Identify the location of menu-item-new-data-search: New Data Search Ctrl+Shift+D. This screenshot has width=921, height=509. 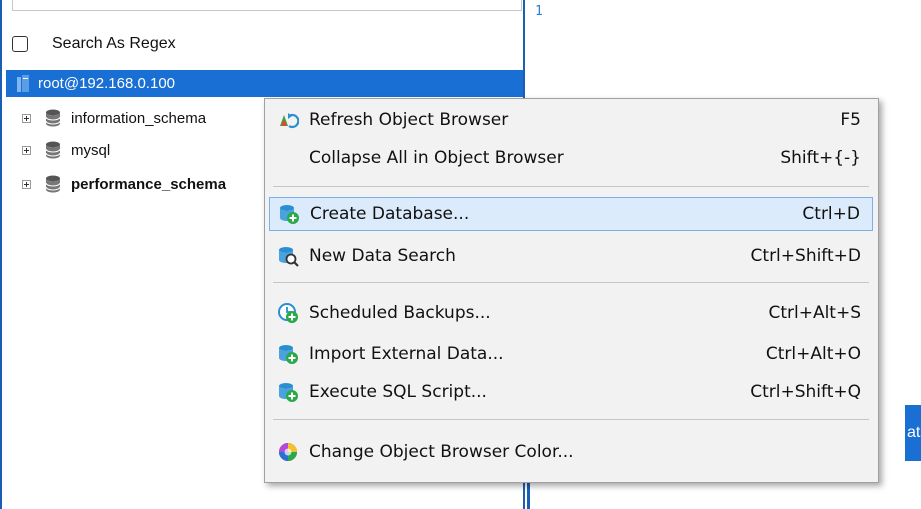
(571, 256).